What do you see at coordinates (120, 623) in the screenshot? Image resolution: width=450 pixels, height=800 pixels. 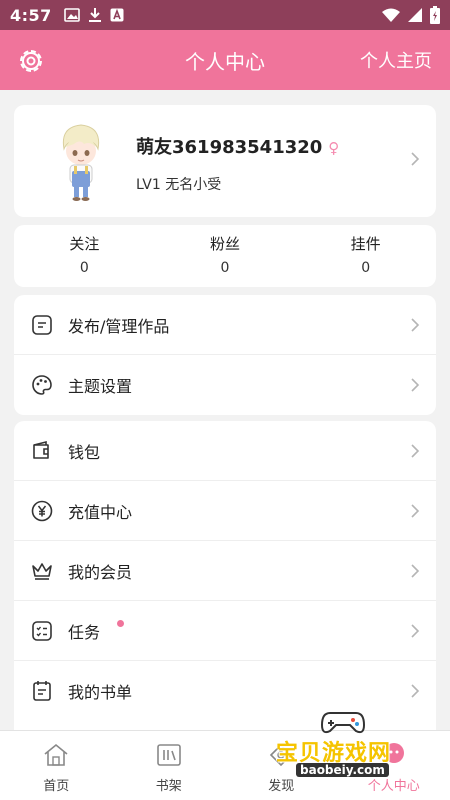 I see `notification-dot` at bounding box center [120, 623].